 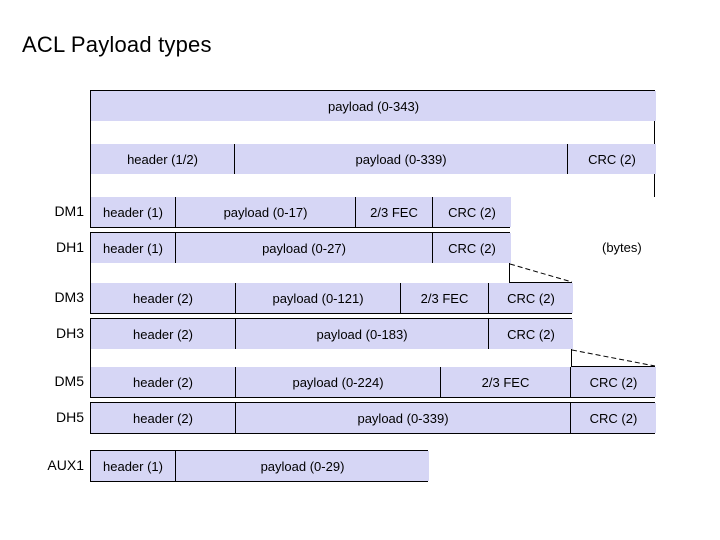 What do you see at coordinates (69, 417) in the screenshot?
I see `row-label-dh5-row: DH5` at bounding box center [69, 417].